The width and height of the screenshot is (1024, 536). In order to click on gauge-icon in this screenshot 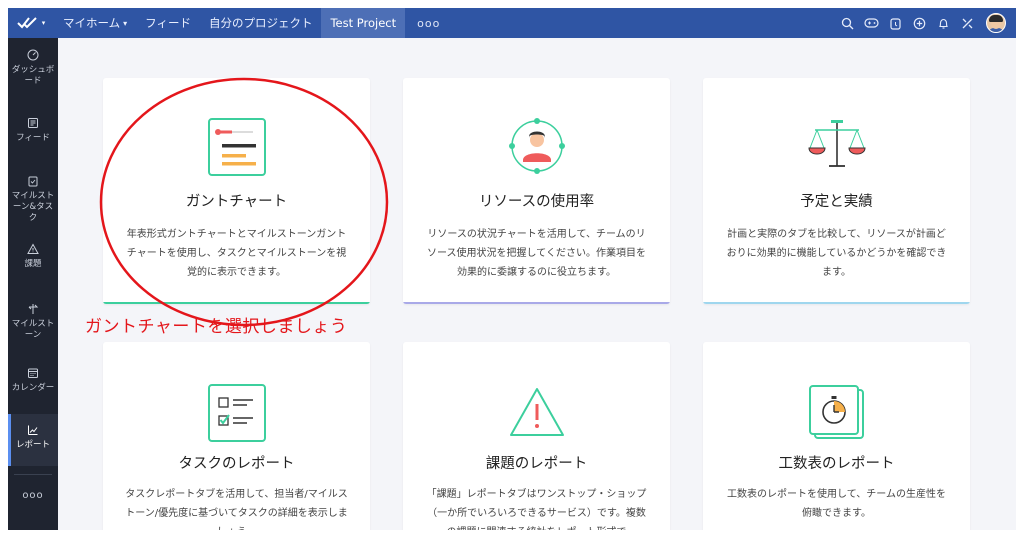, I will do `click(33, 55)`.